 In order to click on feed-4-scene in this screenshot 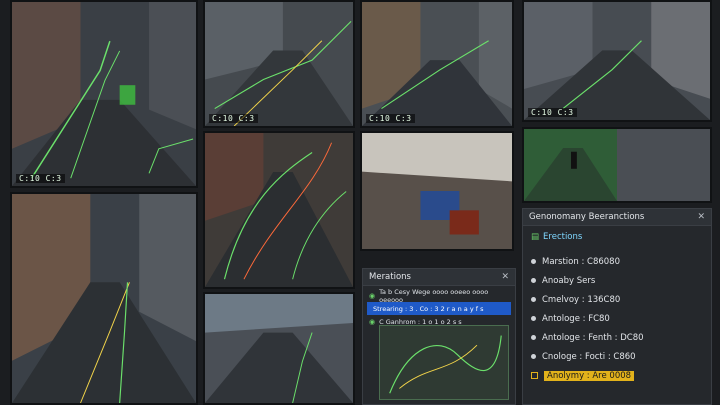, I will do `click(617, 61)`.